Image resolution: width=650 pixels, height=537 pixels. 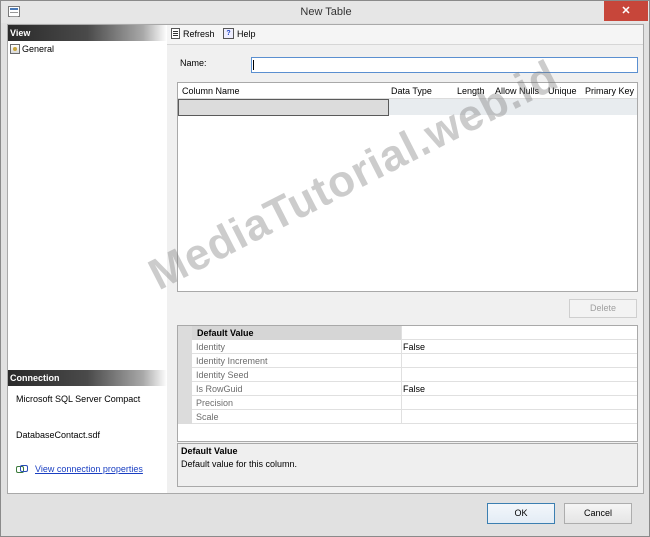 I want to click on property-name: Identity, so click(x=211, y=347).